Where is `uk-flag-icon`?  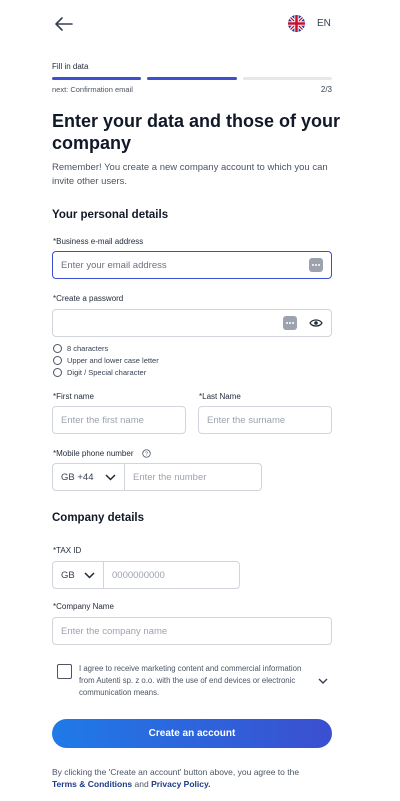 uk-flag-icon is located at coordinates (296, 23).